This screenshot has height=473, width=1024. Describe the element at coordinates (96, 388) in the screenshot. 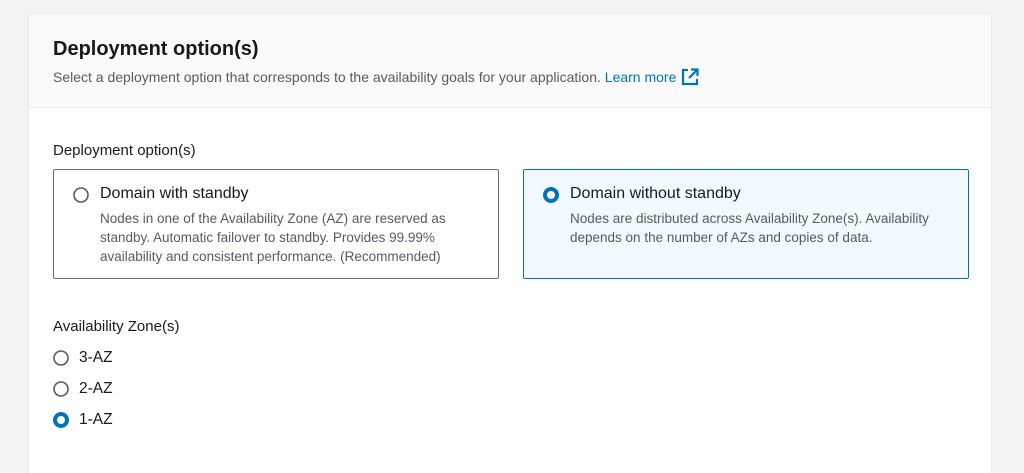

I see `az-option-label: 2-AZ` at that location.